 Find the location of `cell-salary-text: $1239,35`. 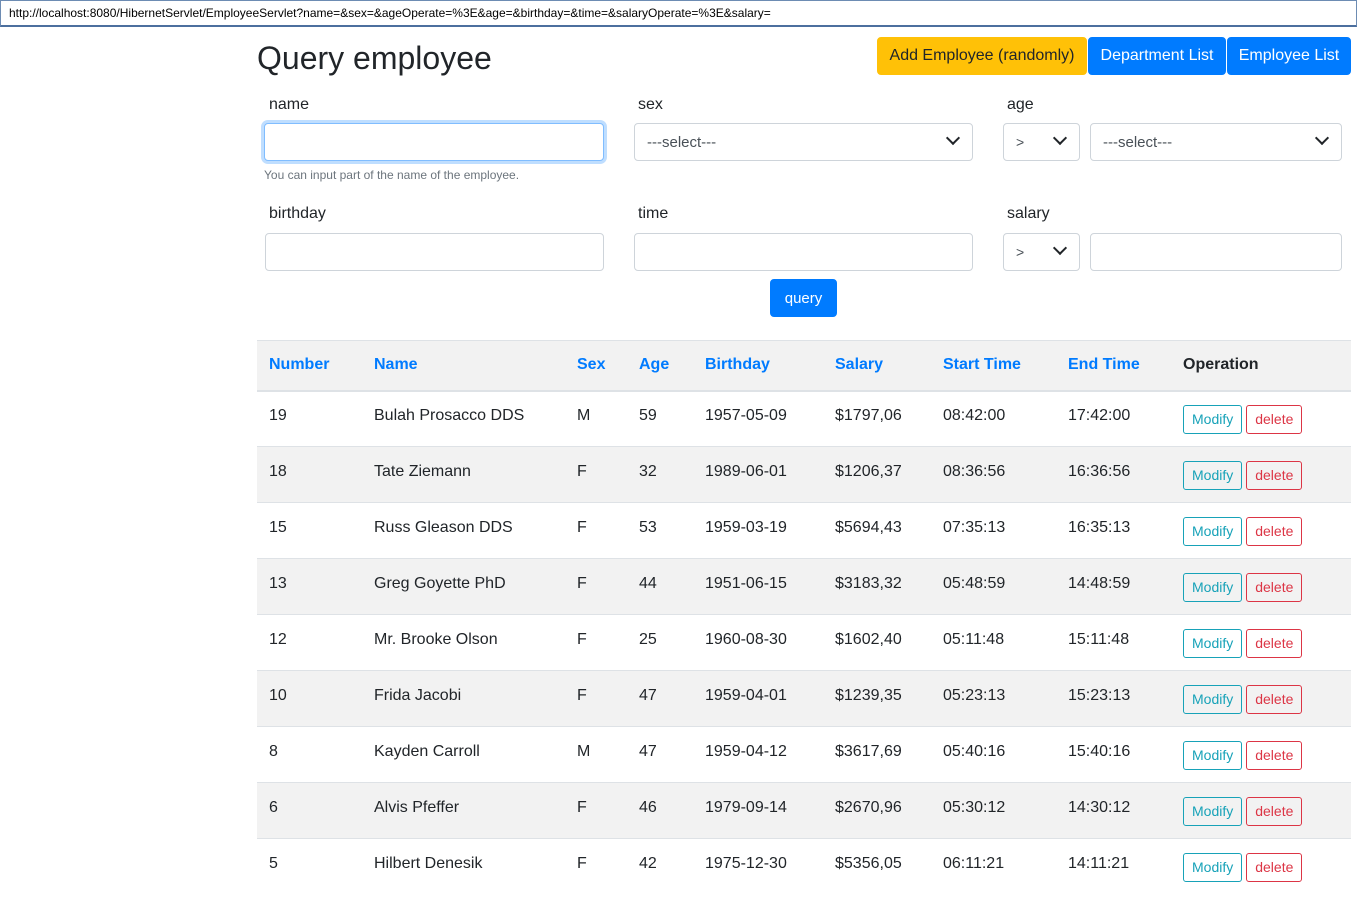

cell-salary-text: $1239,35 is located at coordinates (868, 695).